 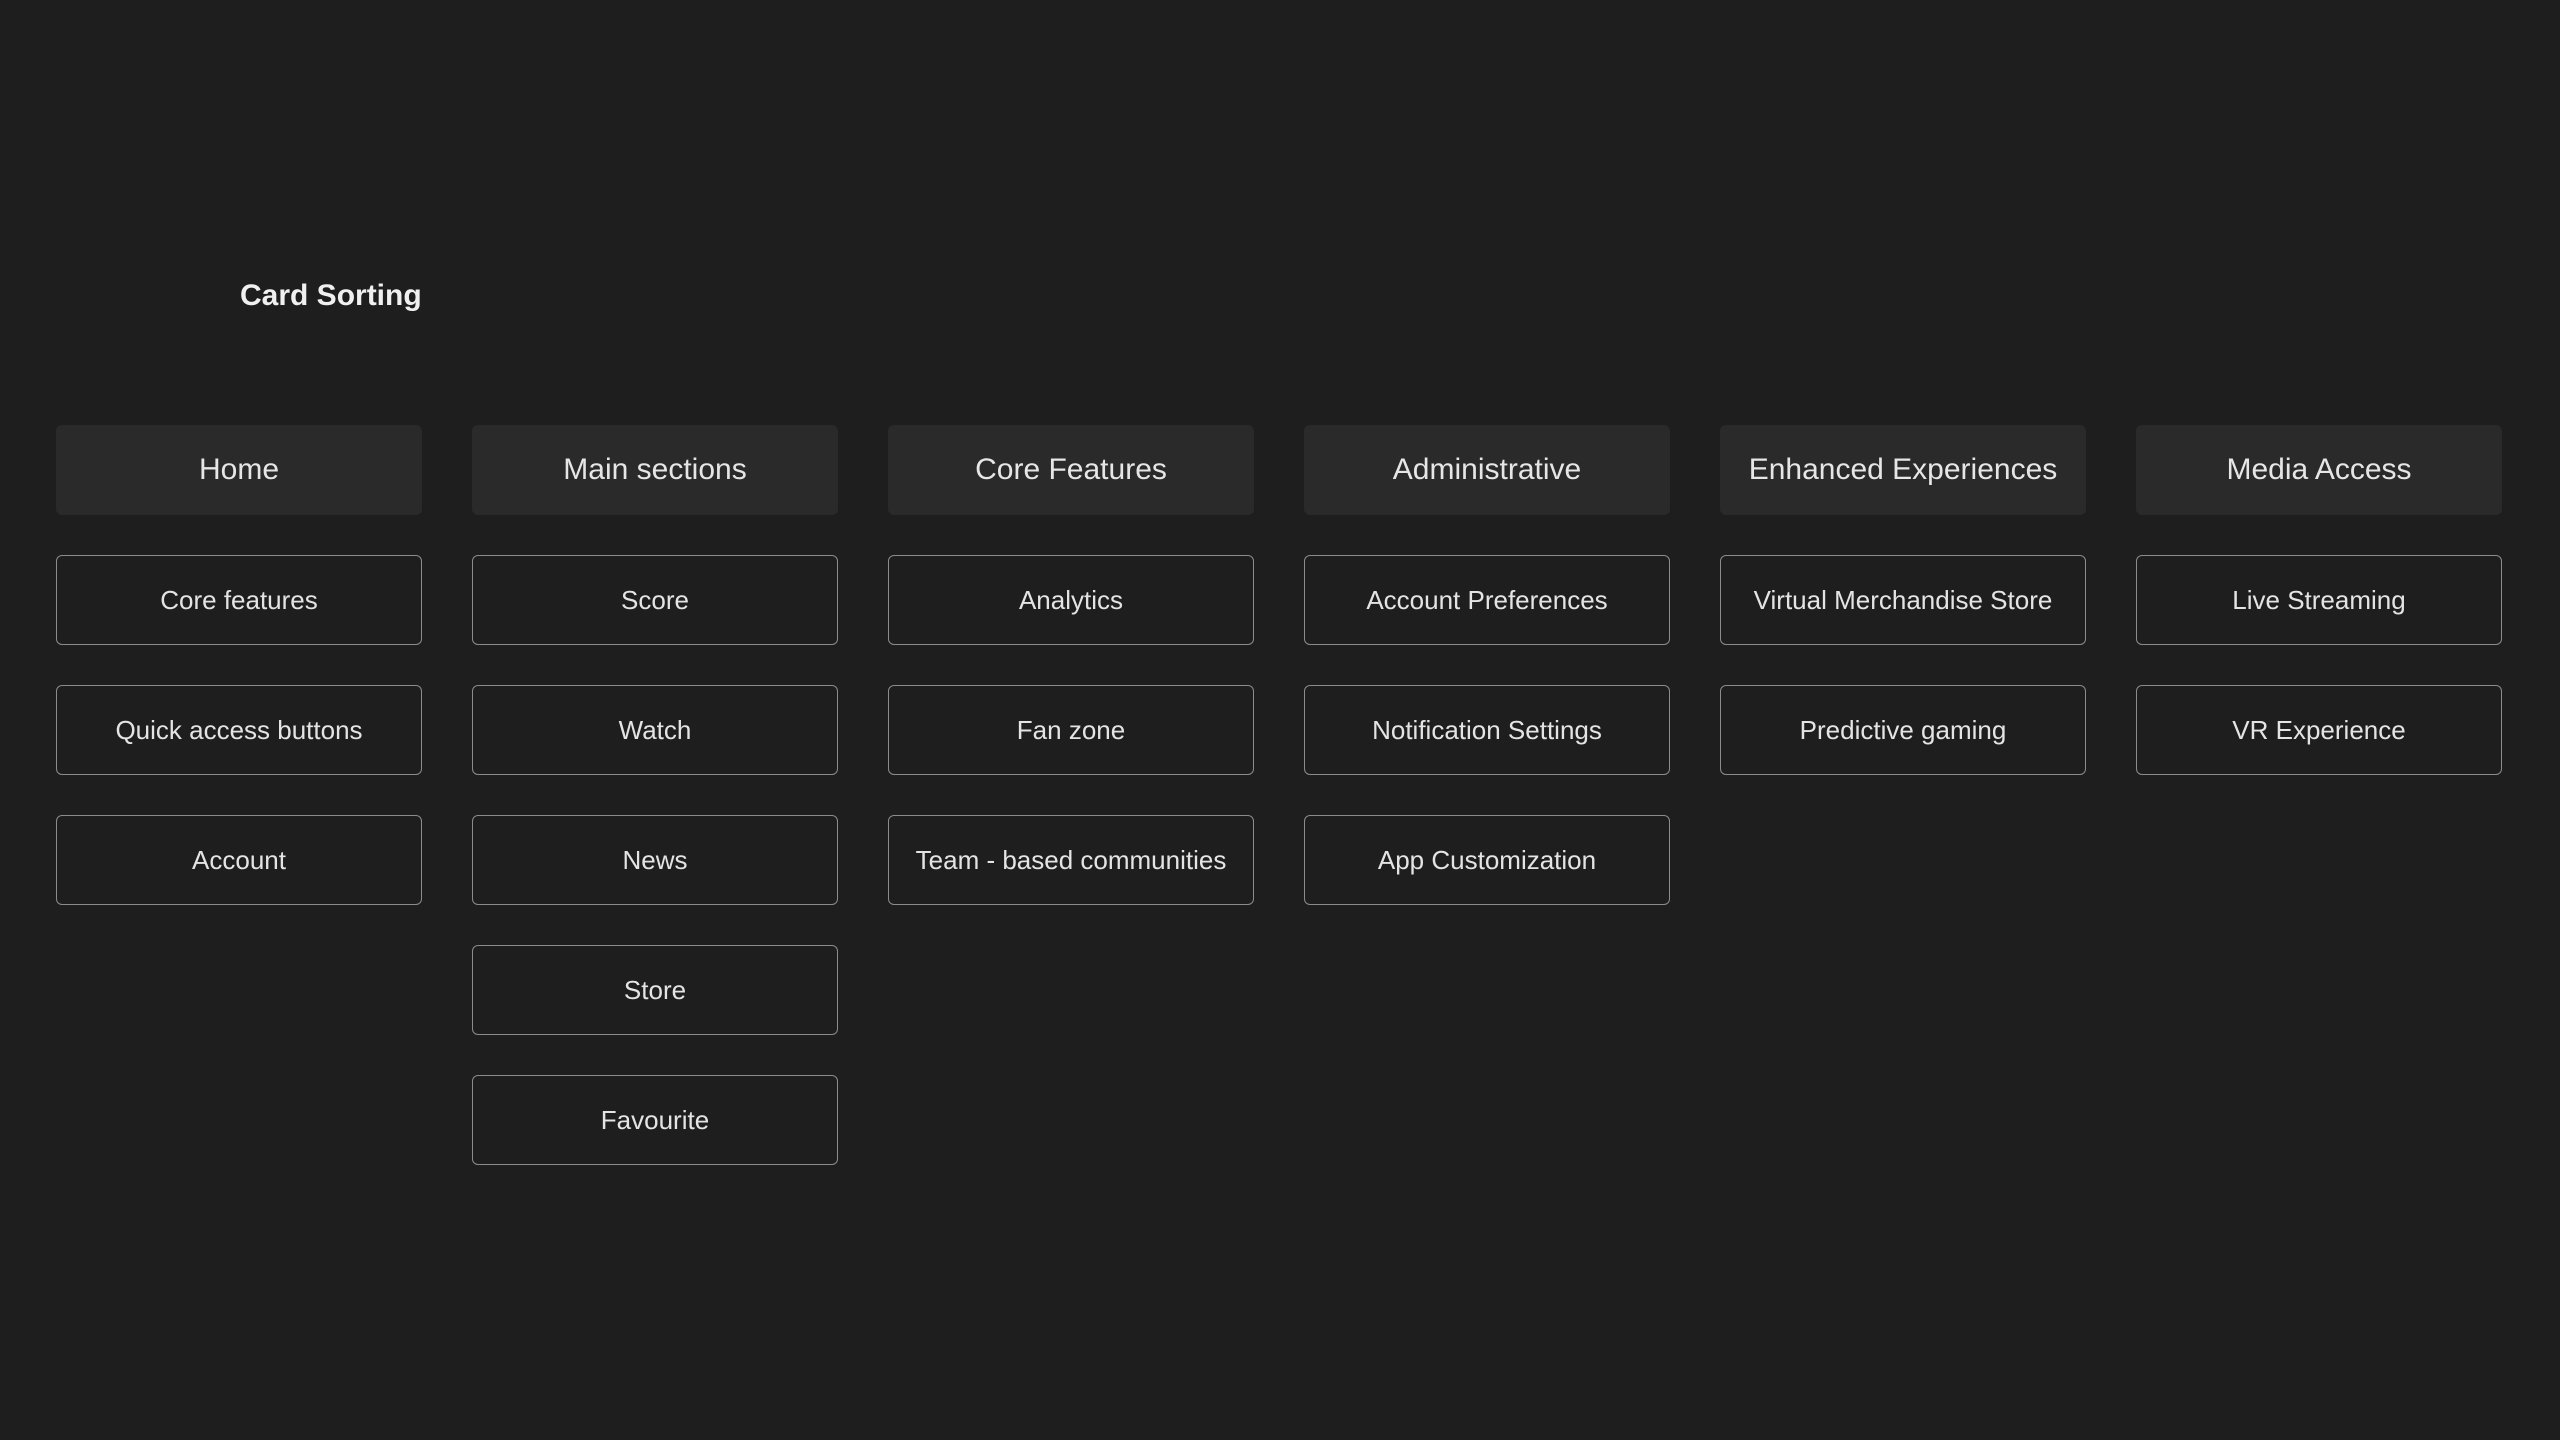 What do you see at coordinates (1071, 860) in the screenshot?
I see `card: Team - based communities` at bounding box center [1071, 860].